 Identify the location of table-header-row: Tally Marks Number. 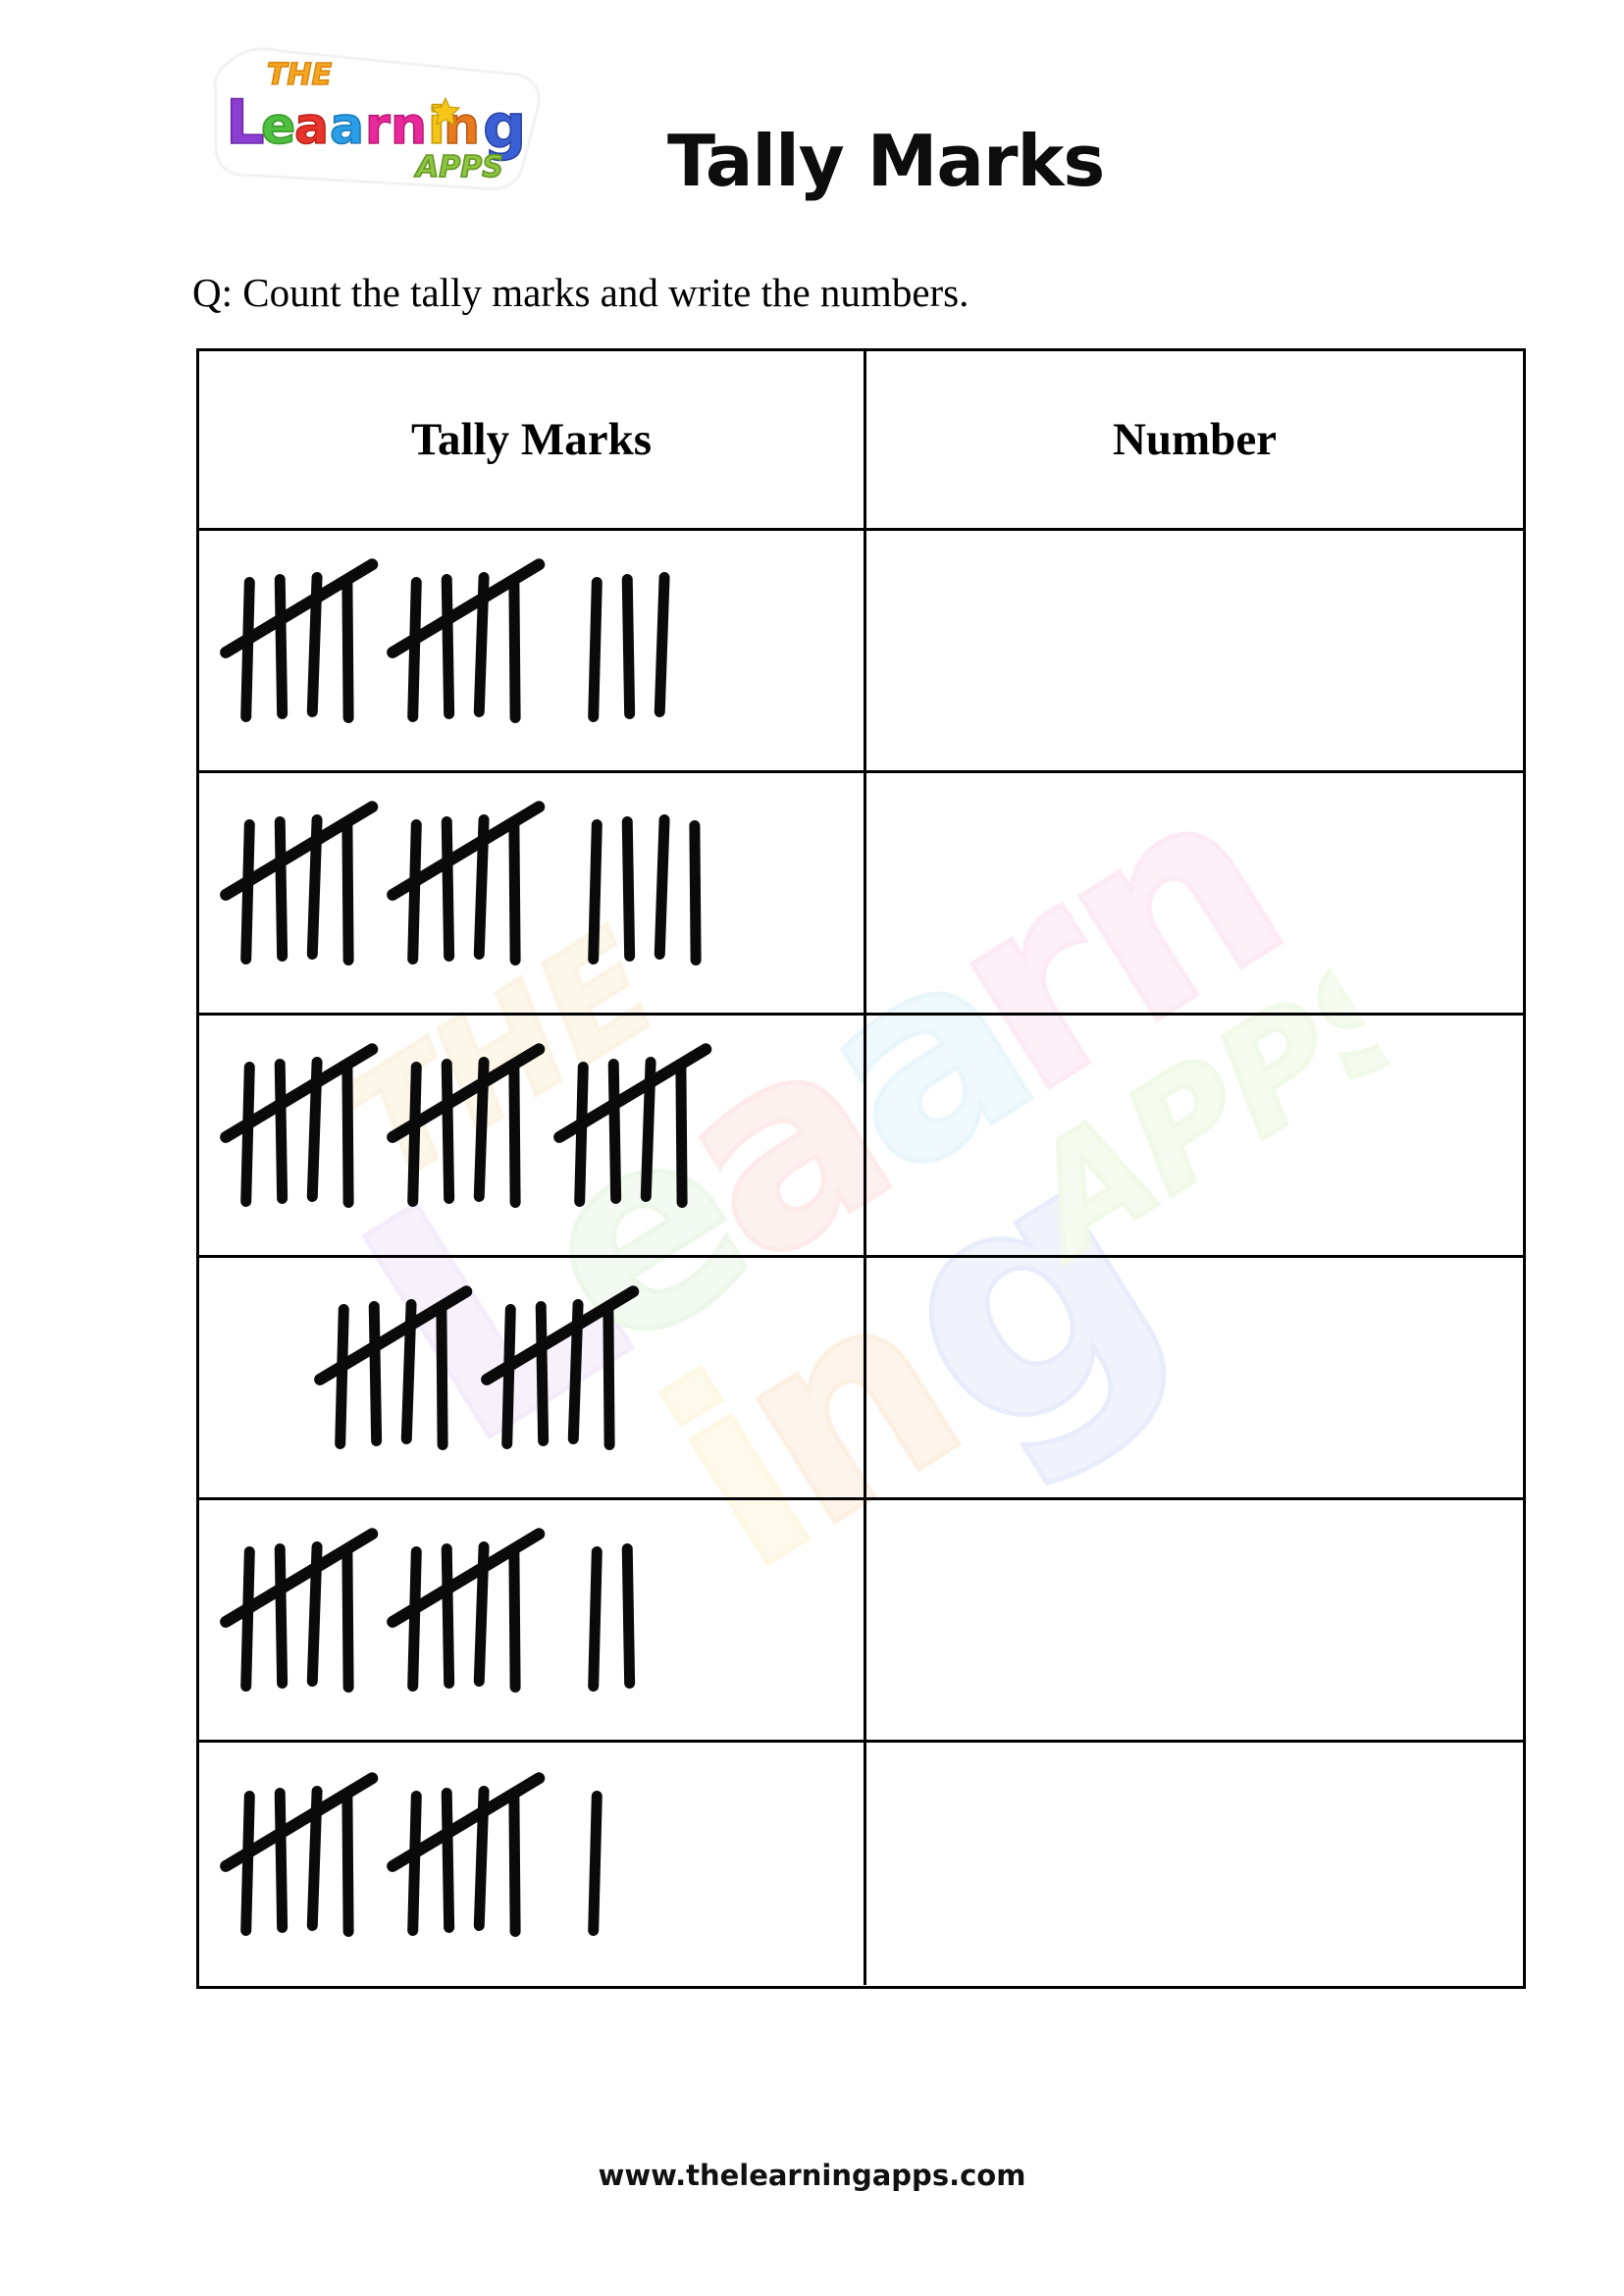
(861, 441).